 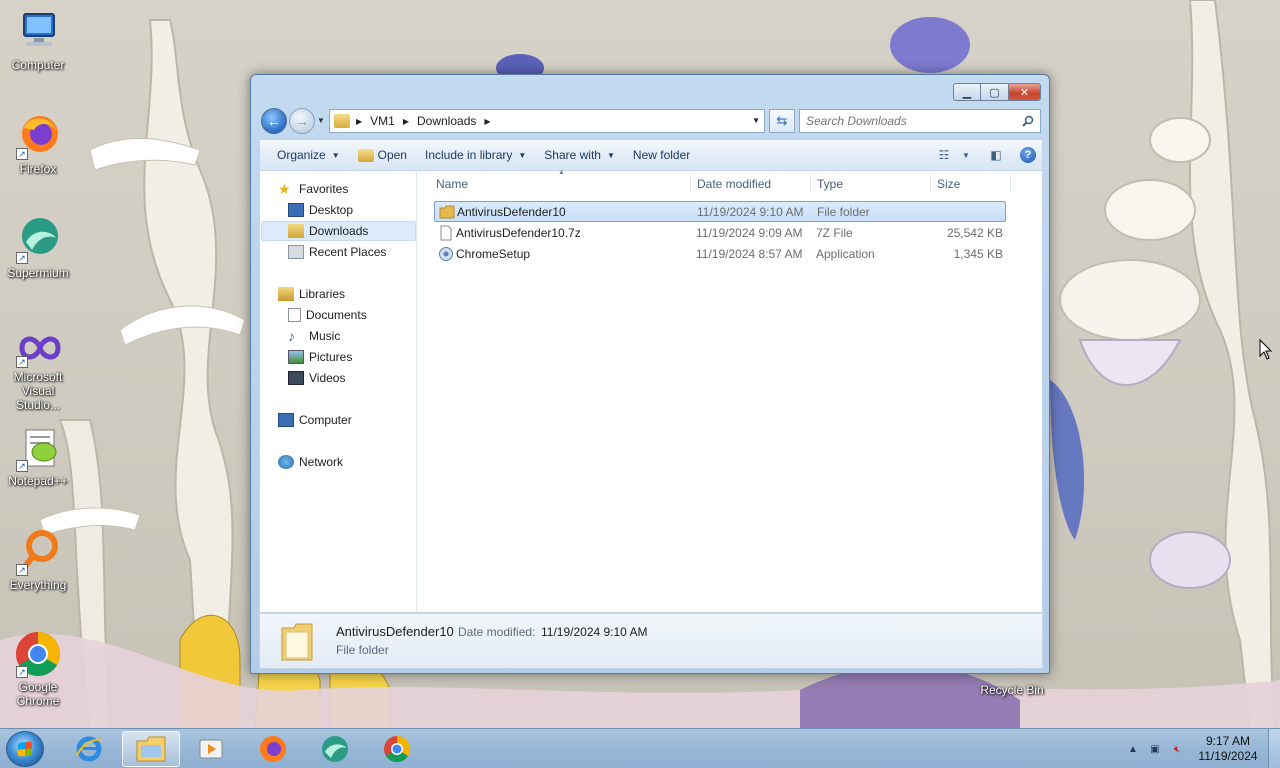 I want to click on taskbar-google-chrome, so click(x=397, y=749).